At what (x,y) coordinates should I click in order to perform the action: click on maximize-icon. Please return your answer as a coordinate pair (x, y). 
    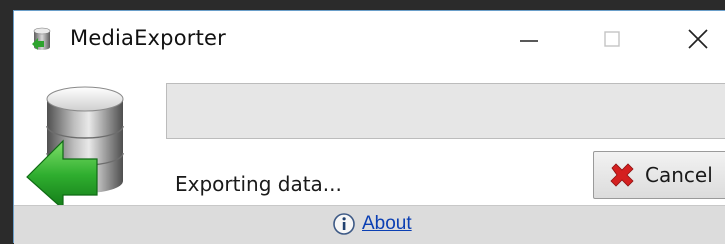
    Looking at the image, I should click on (612, 39).